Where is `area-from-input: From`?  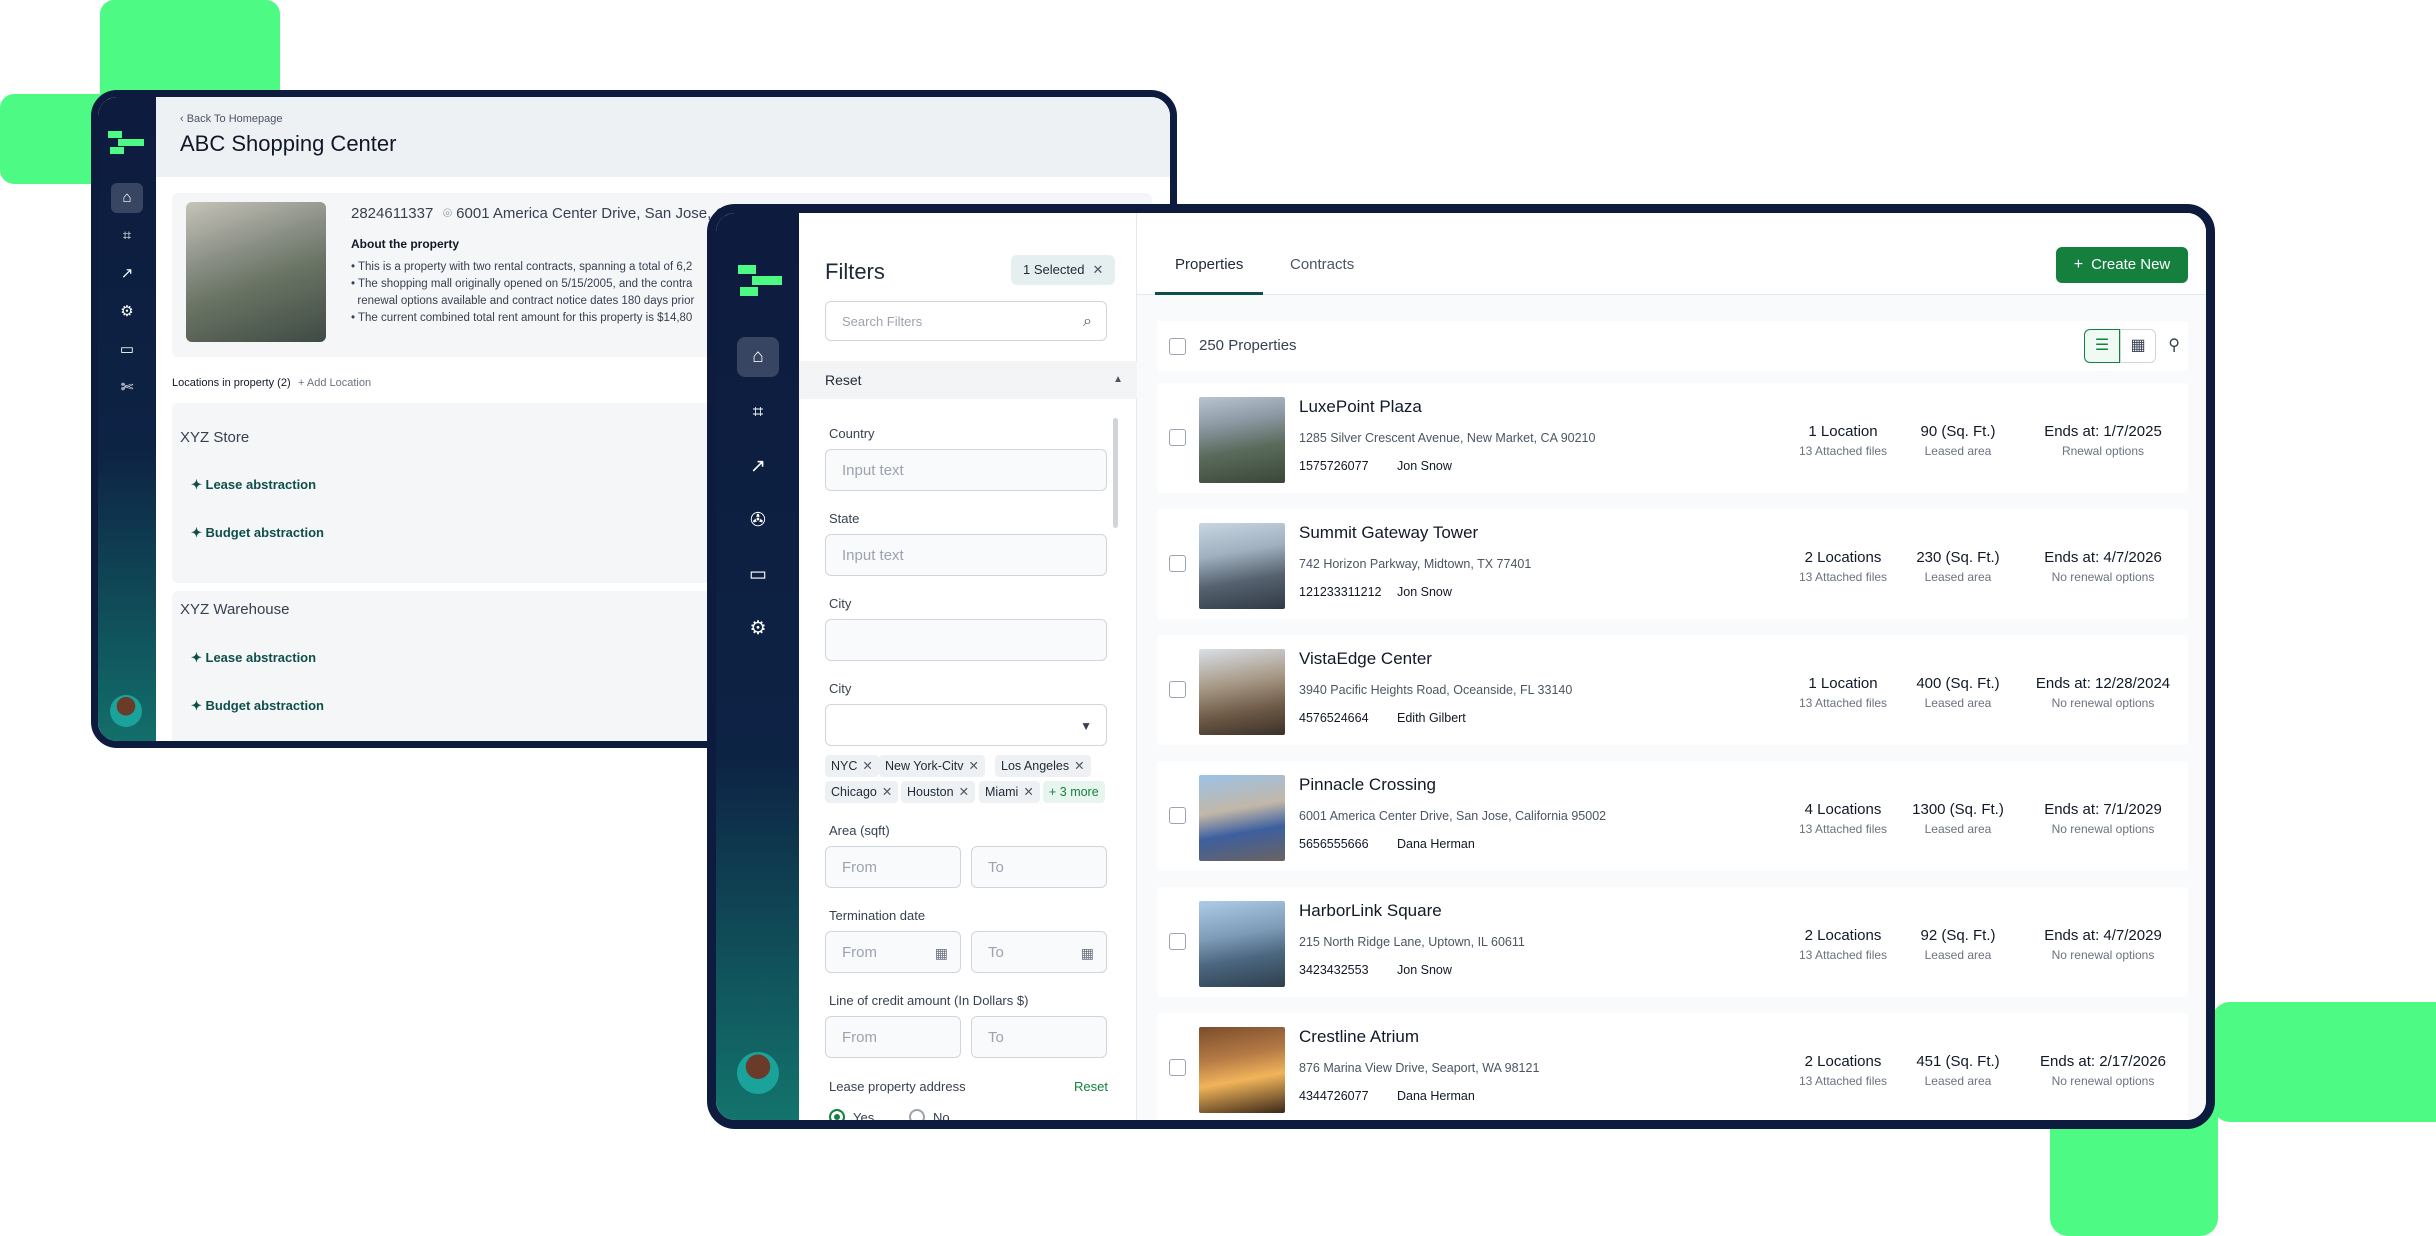 area-from-input: From is located at coordinates (893, 867).